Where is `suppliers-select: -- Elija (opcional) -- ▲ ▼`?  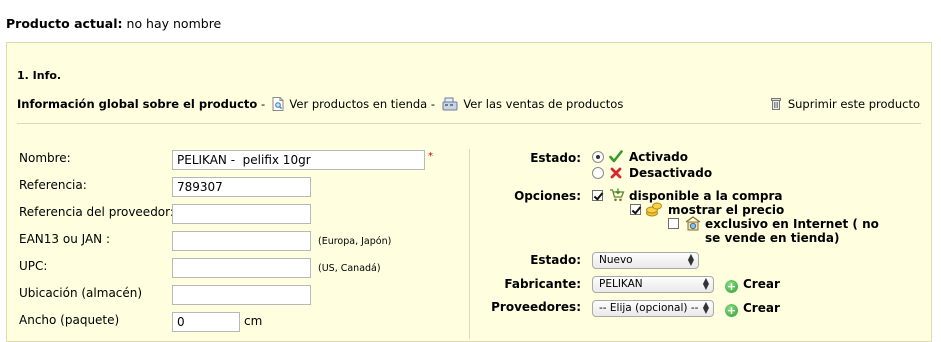
suppliers-select: -- Elija (opcional) -- ▲ ▼ is located at coordinates (653, 308).